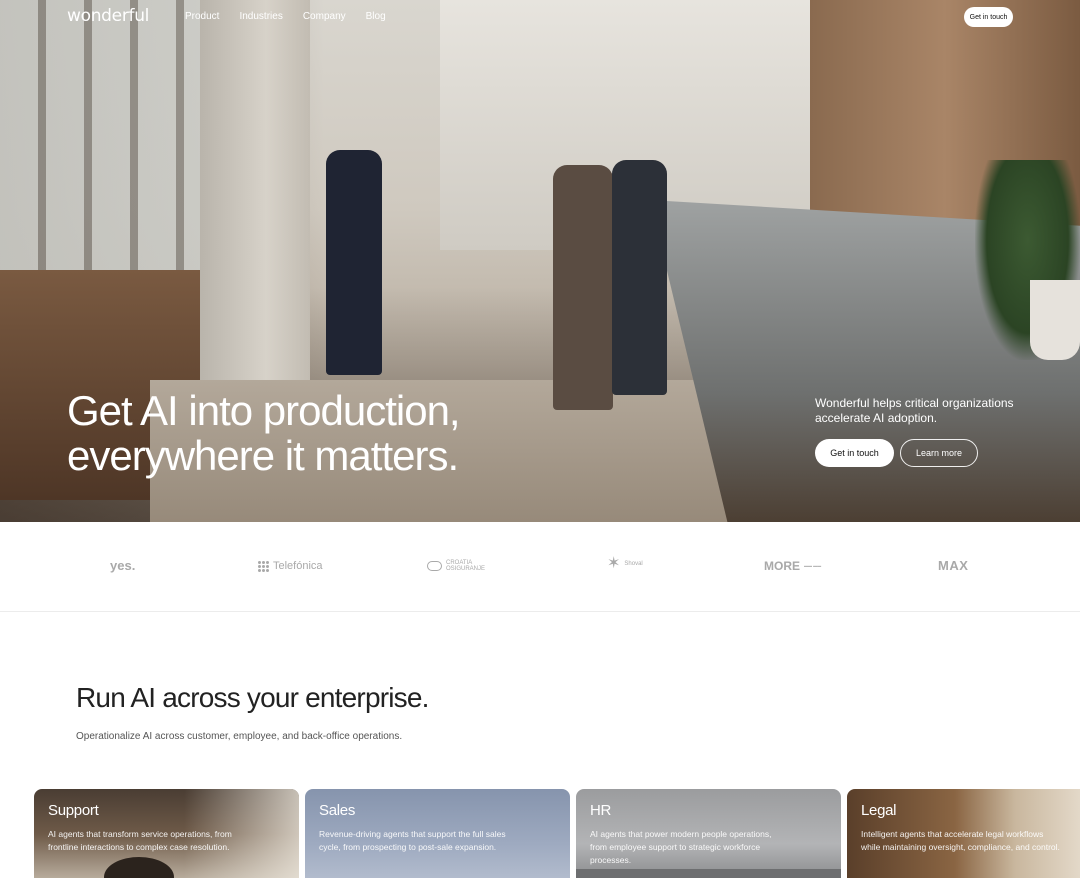 This screenshot has height=878, width=1080. I want to click on enterprise-section-title: Run AI across your enterprise., so click(252, 697).